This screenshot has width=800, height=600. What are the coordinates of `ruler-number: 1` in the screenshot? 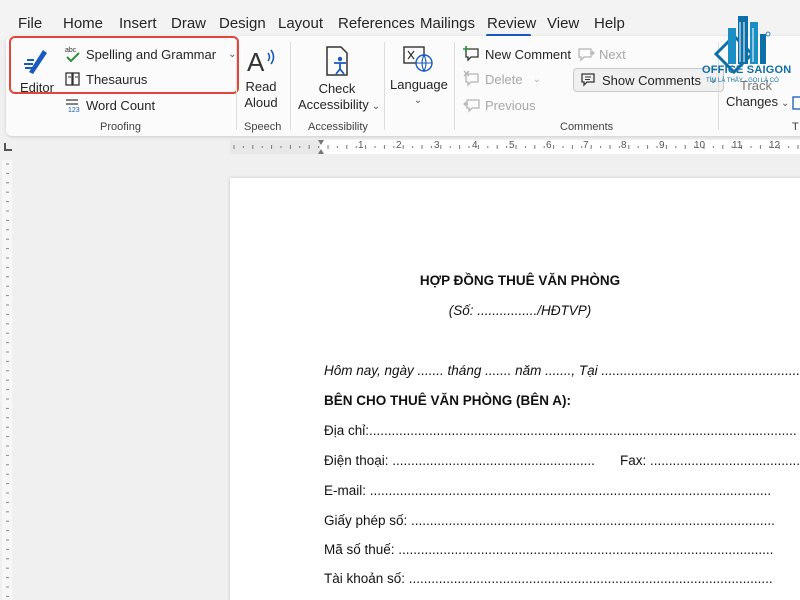 It's located at (361, 145).